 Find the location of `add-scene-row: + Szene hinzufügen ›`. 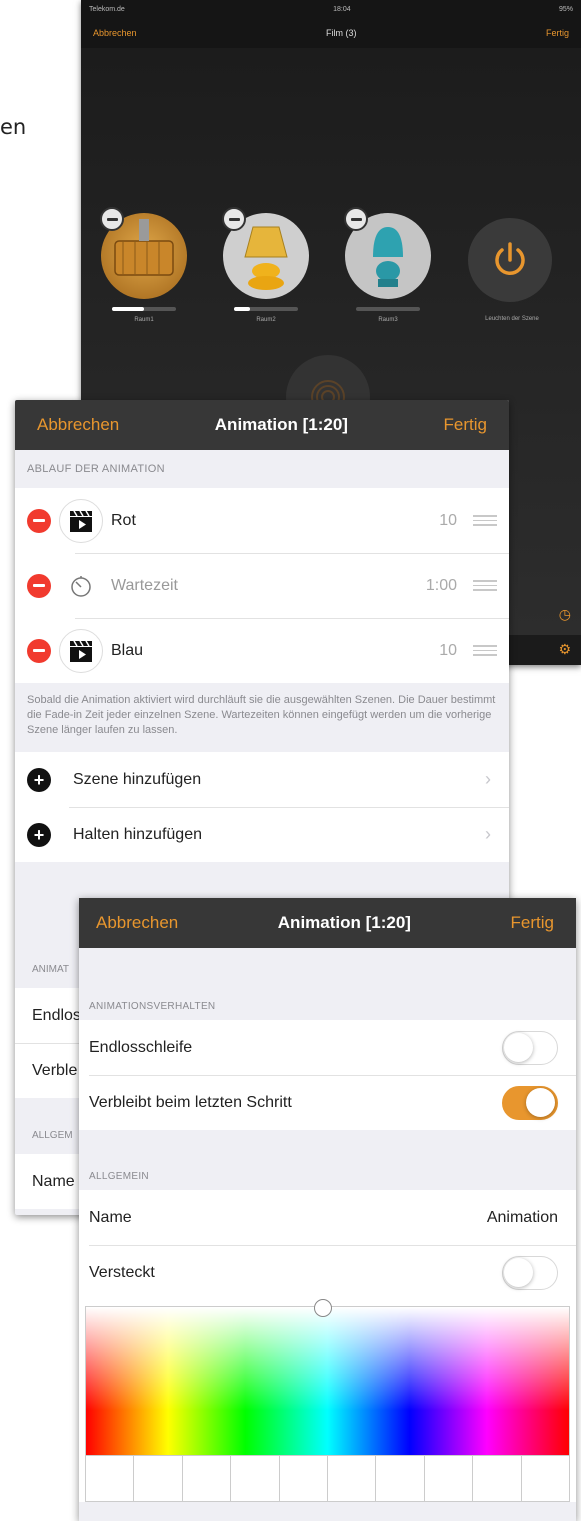

add-scene-row: + Szene hinzufügen › is located at coordinates (262, 779).